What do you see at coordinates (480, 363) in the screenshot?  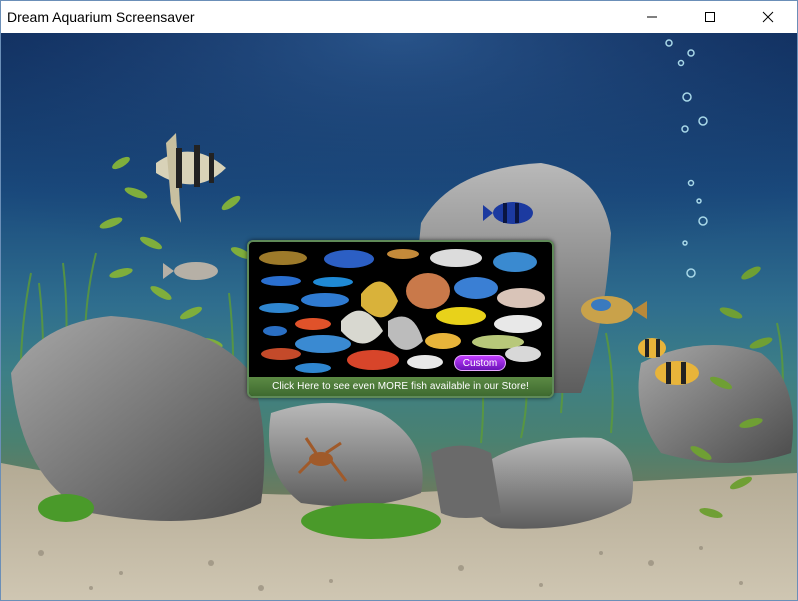 I see `custom-button: Custom` at bounding box center [480, 363].